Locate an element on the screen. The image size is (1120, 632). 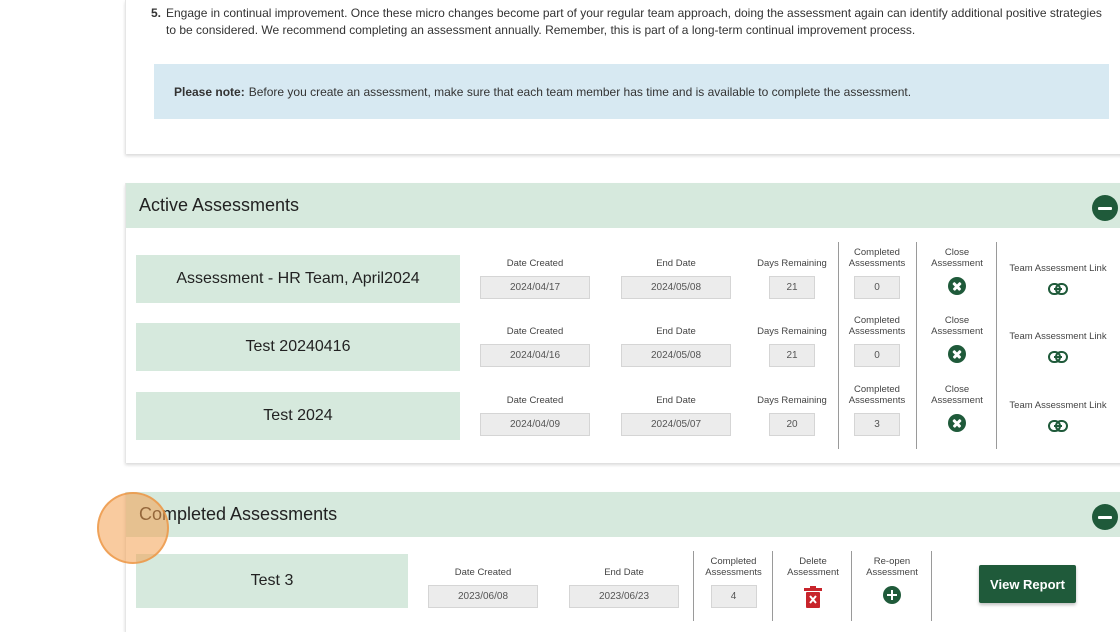
reopen-assessment: Re-open Assessment is located at coordinates (892, 582).